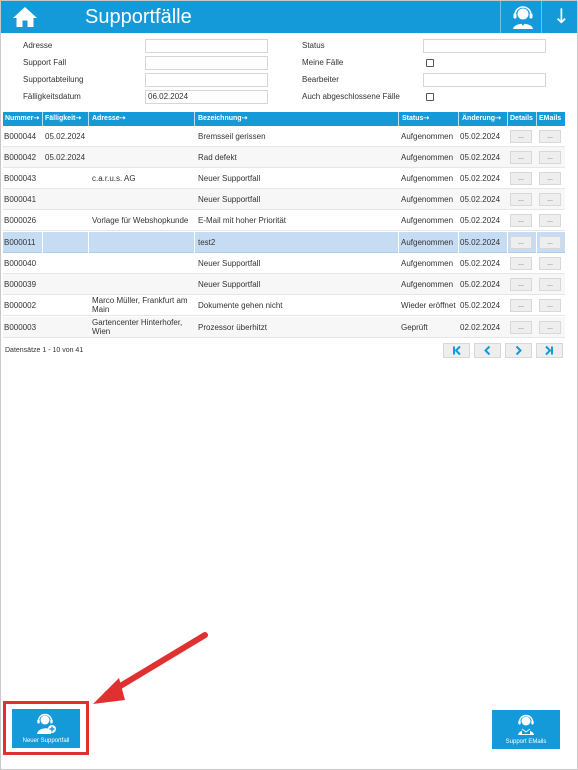 The image size is (578, 770). What do you see at coordinates (549, 350) in the screenshot?
I see `last-page-button` at bounding box center [549, 350].